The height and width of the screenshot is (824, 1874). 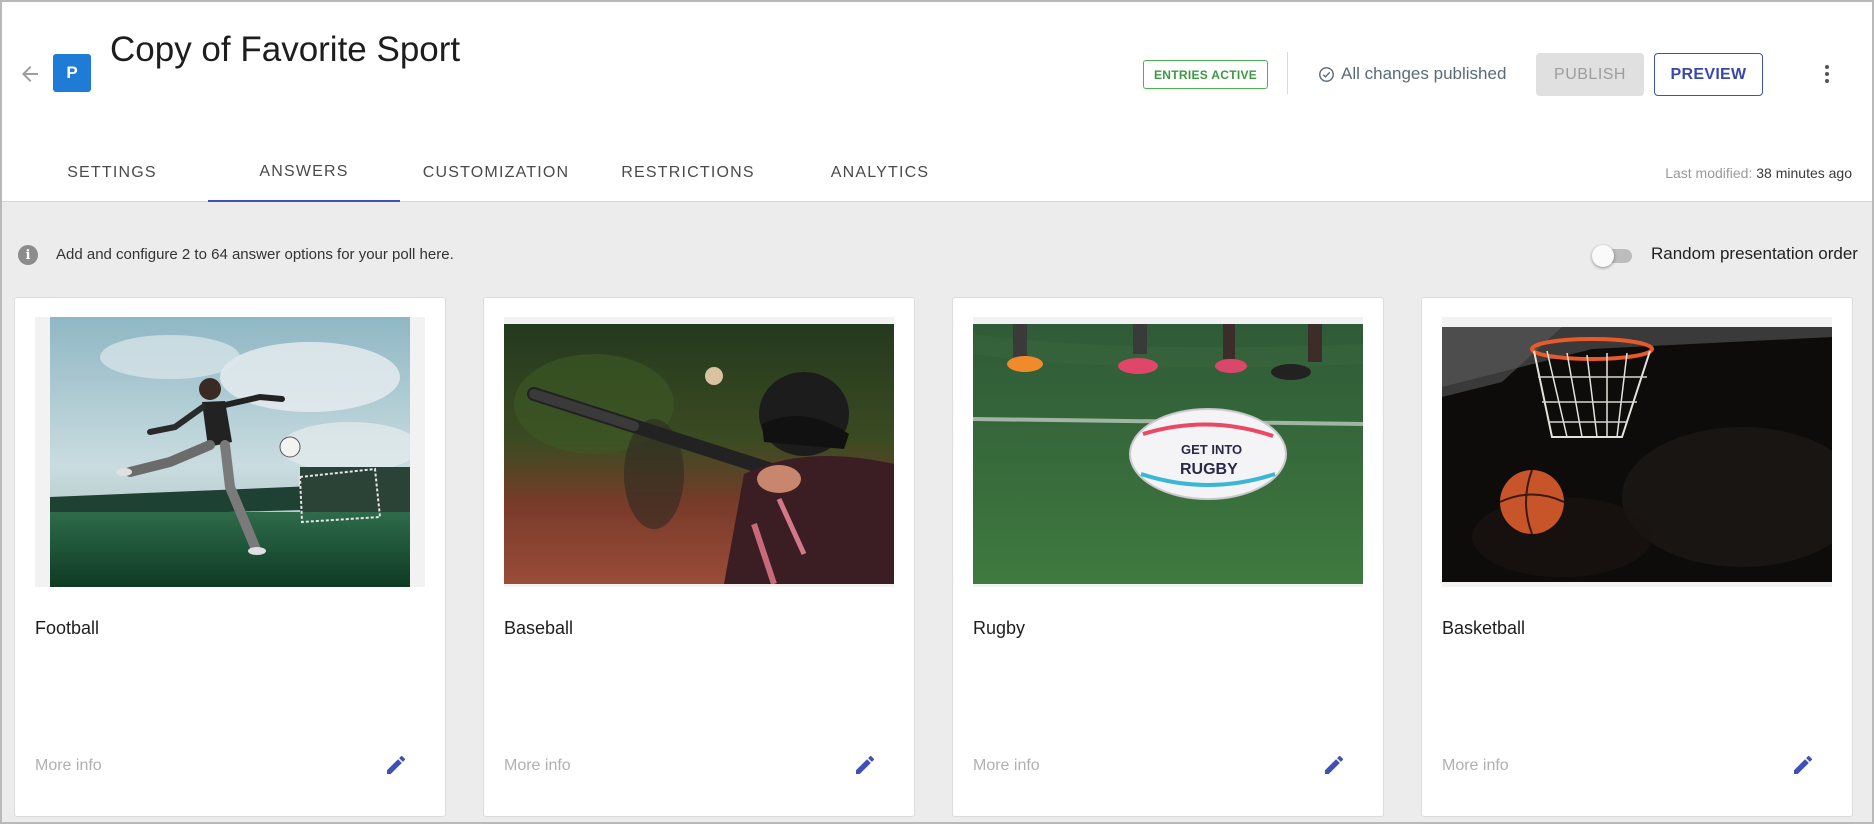 I want to click on answer-card: Football More info, so click(x=230, y=557).